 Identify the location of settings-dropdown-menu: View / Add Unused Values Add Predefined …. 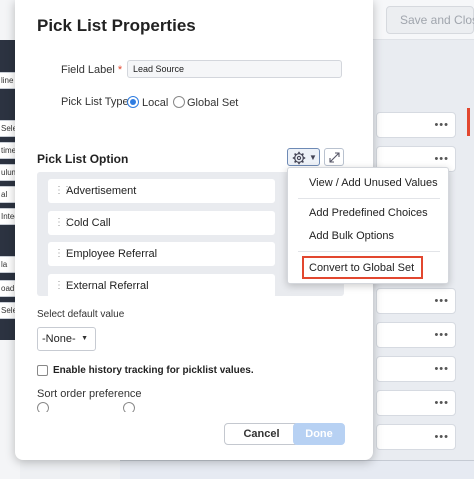
(368, 225).